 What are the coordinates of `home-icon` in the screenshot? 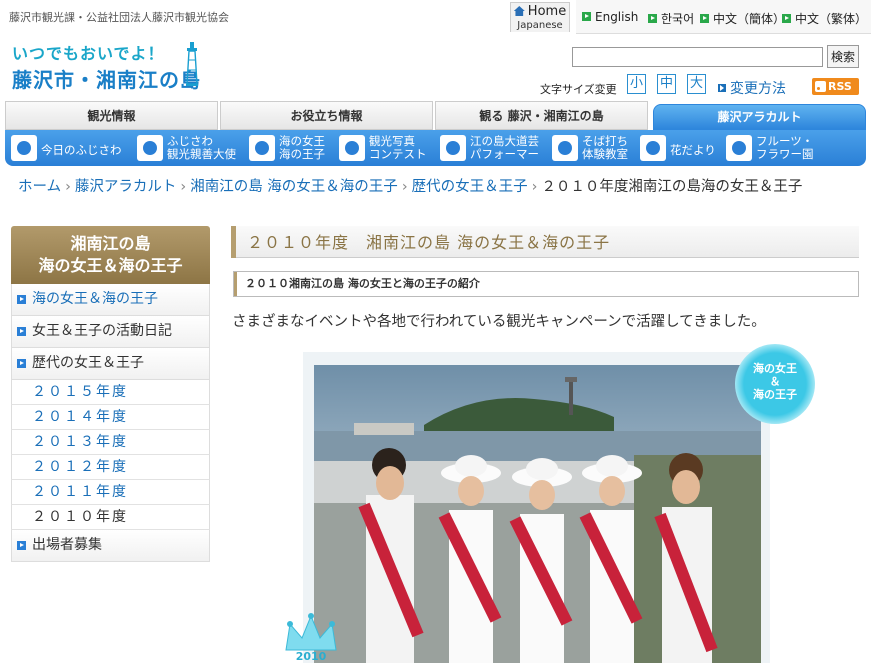 It's located at (519, 11).